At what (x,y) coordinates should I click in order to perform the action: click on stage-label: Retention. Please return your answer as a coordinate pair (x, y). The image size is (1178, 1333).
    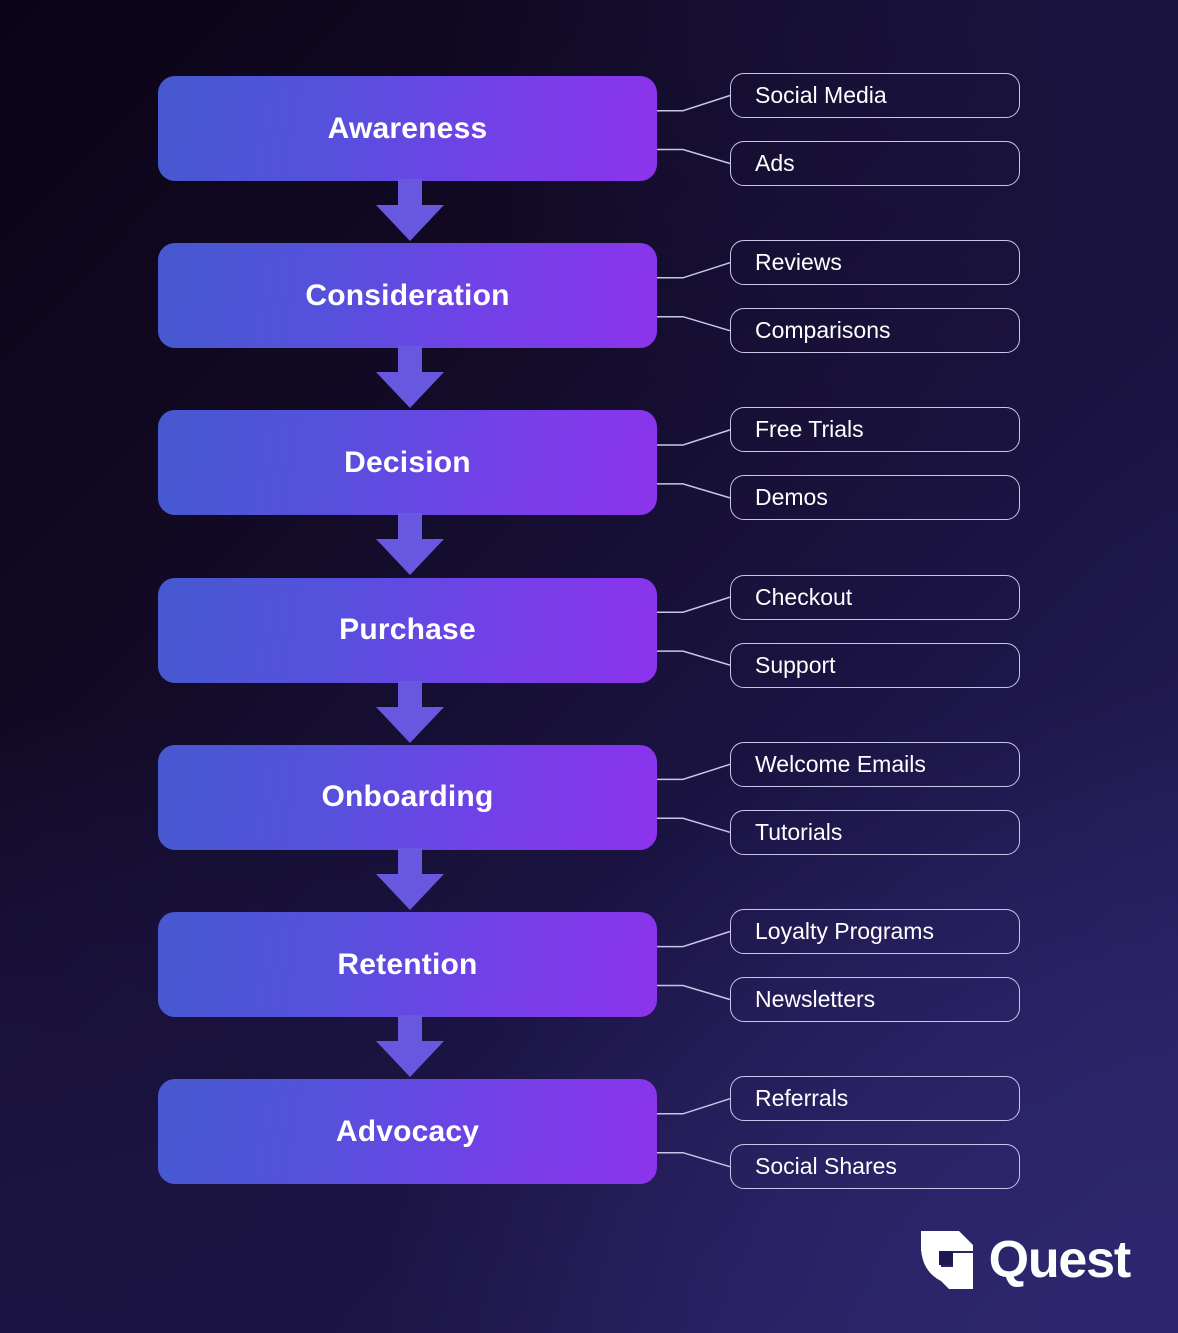
    Looking at the image, I should click on (407, 964).